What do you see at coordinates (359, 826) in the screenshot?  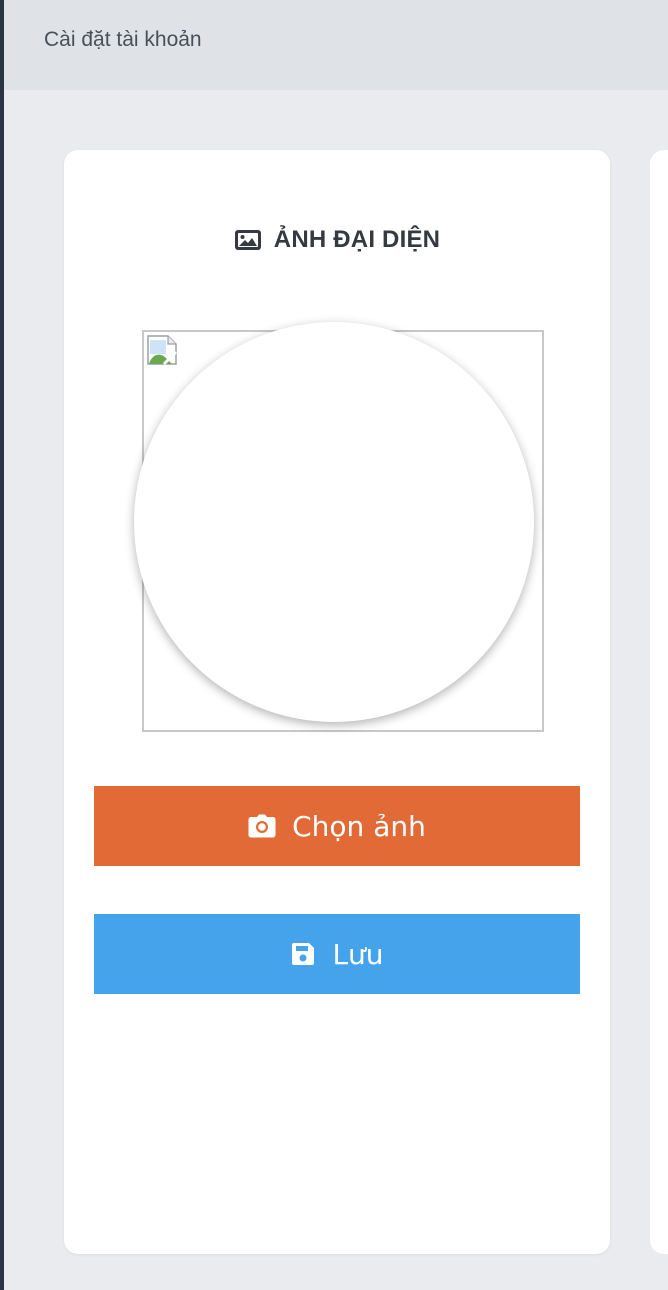 I see `choose-photo-label: Chọn ảnh` at bounding box center [359, 826].